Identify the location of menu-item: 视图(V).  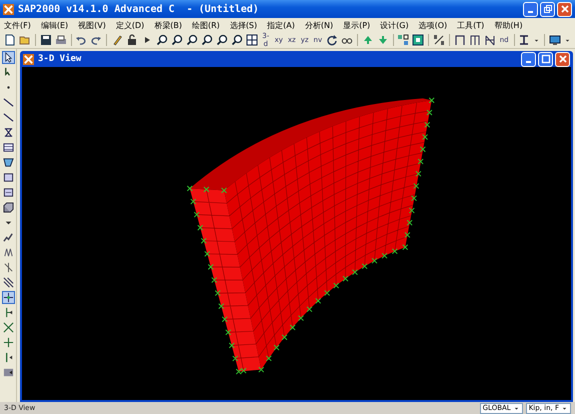
(92, 25).